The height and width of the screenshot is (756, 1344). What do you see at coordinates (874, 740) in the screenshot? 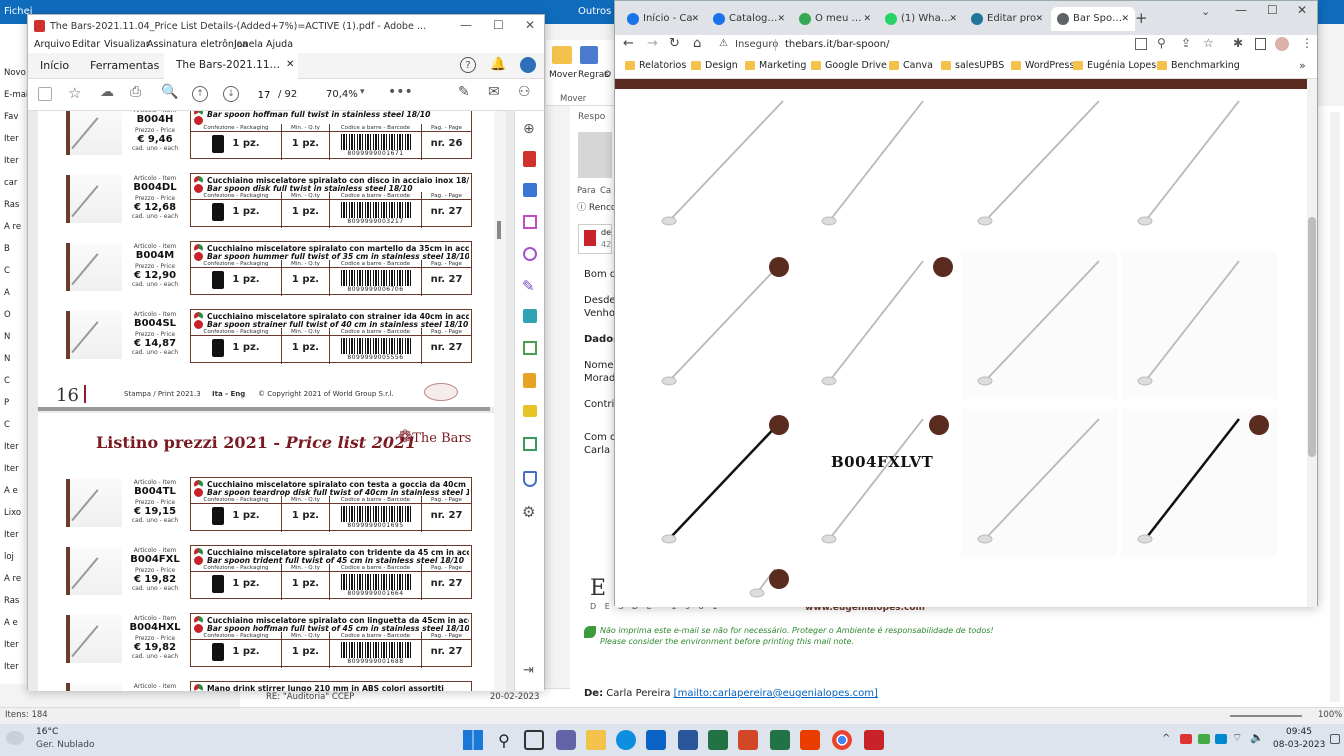
I see `acrobat-icon` at bounding box center [874, 740].